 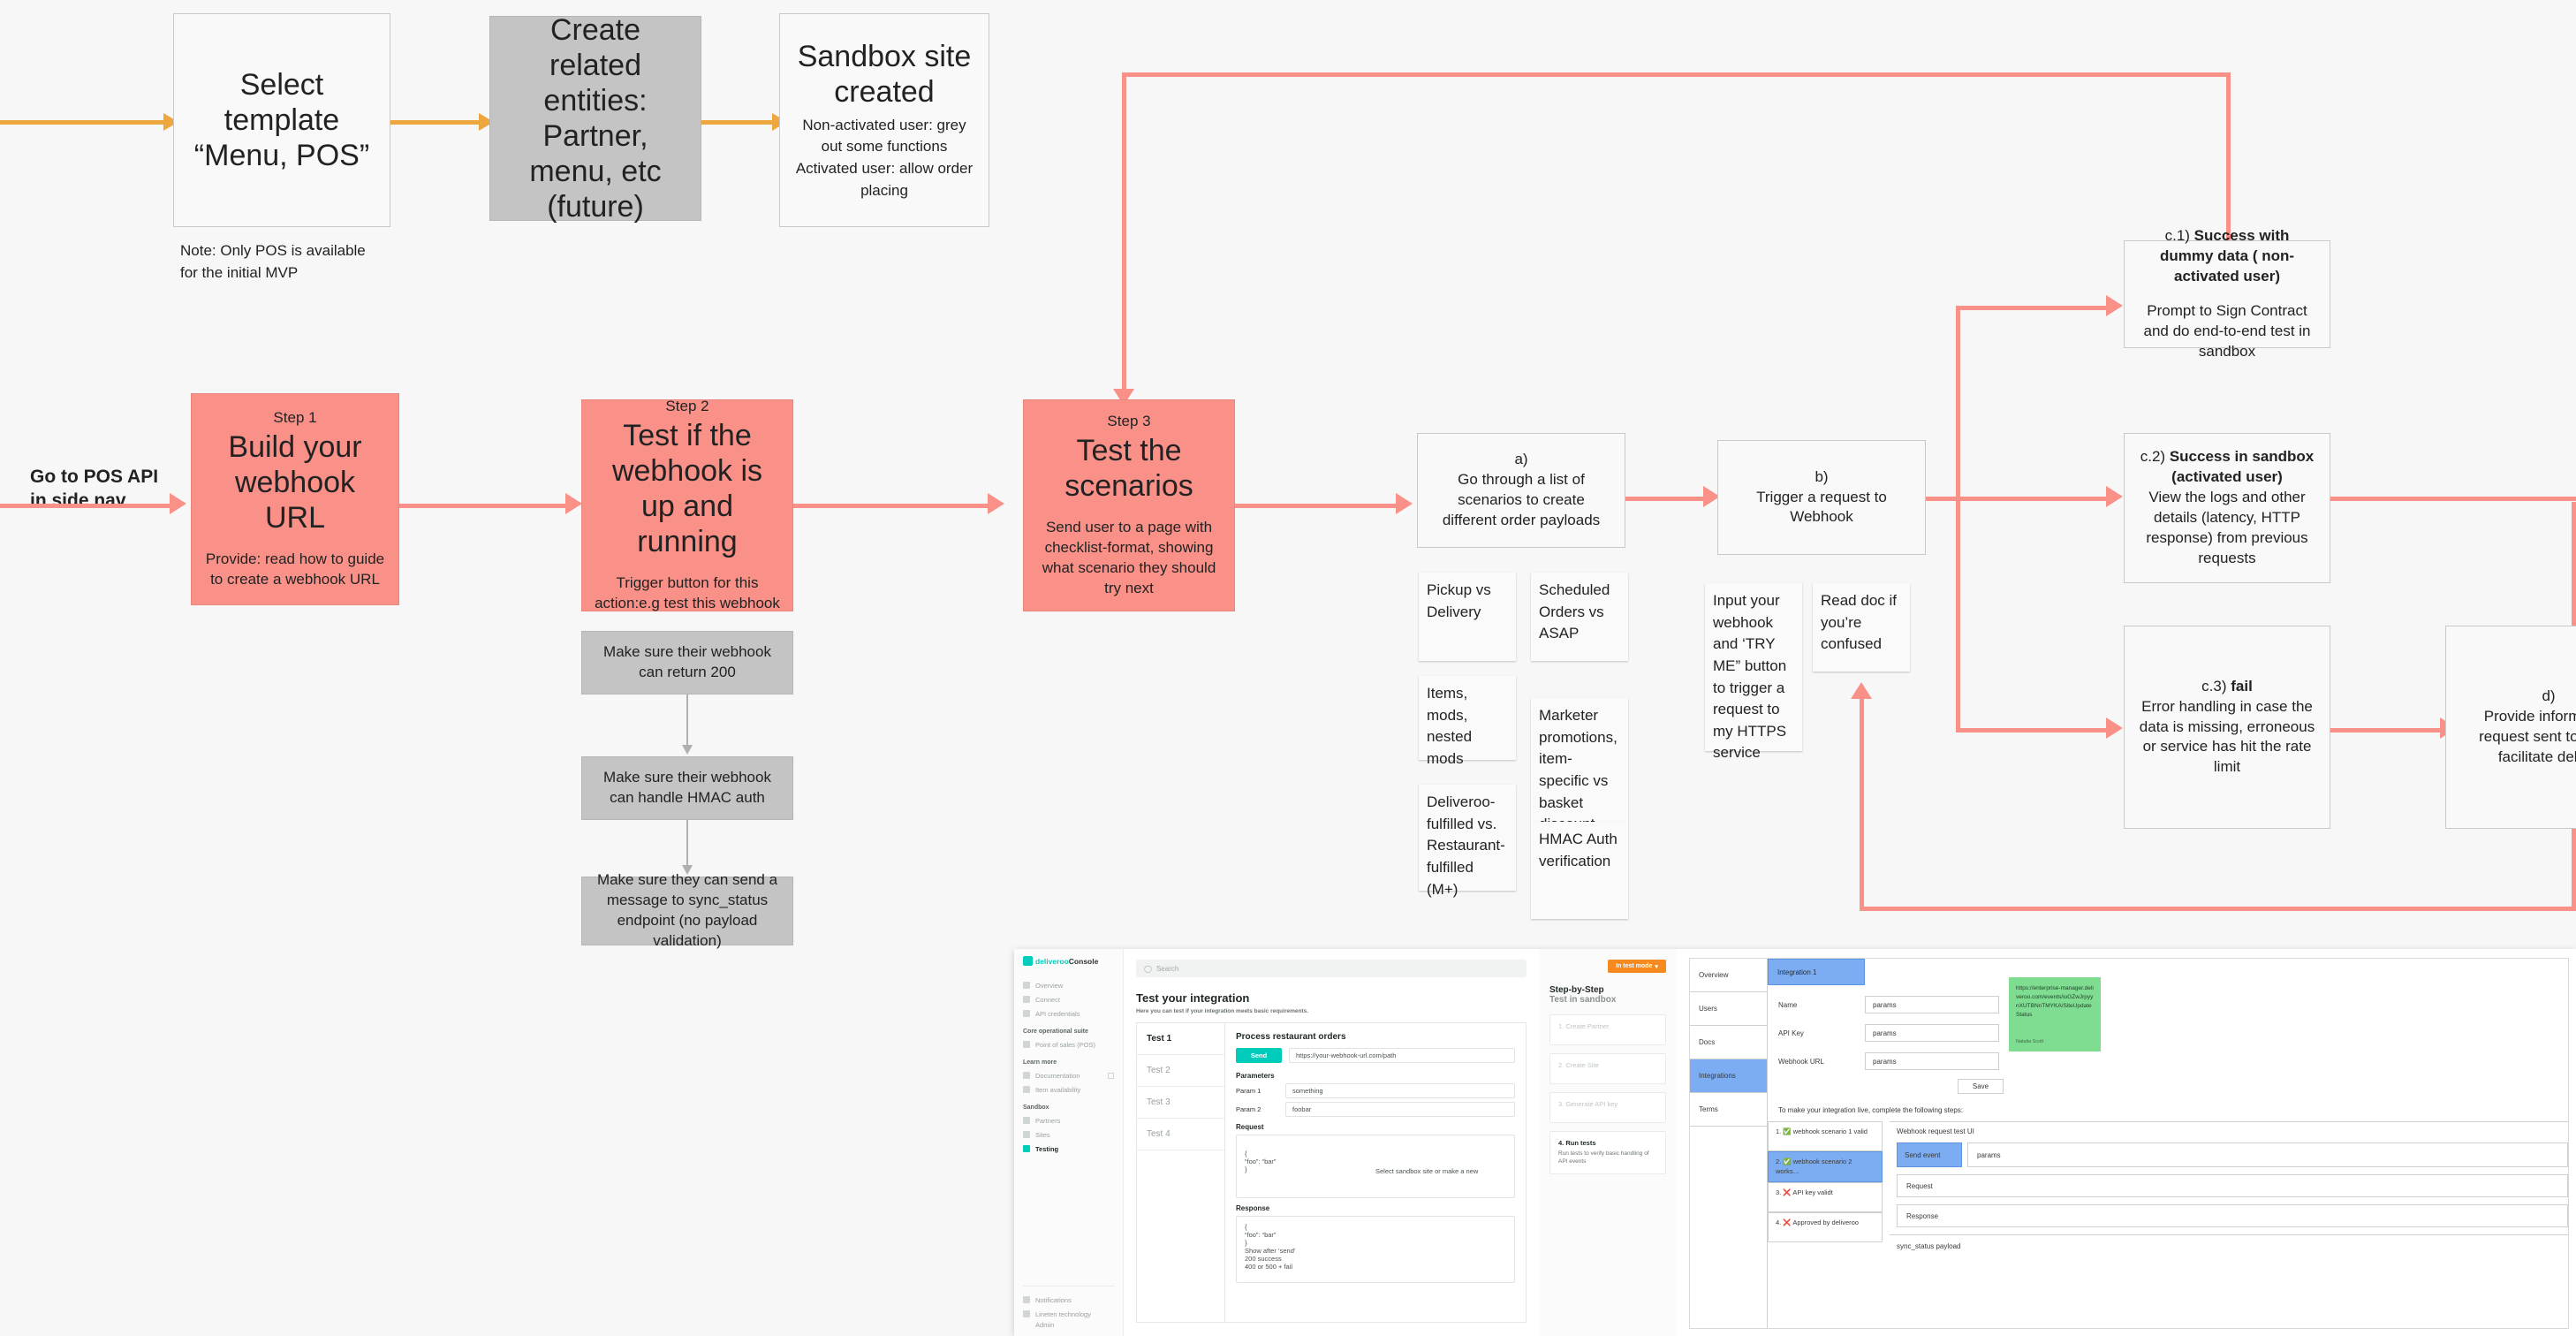 I want to click on mock-nav-sites: Sites, so click(x=1068, y=1134).